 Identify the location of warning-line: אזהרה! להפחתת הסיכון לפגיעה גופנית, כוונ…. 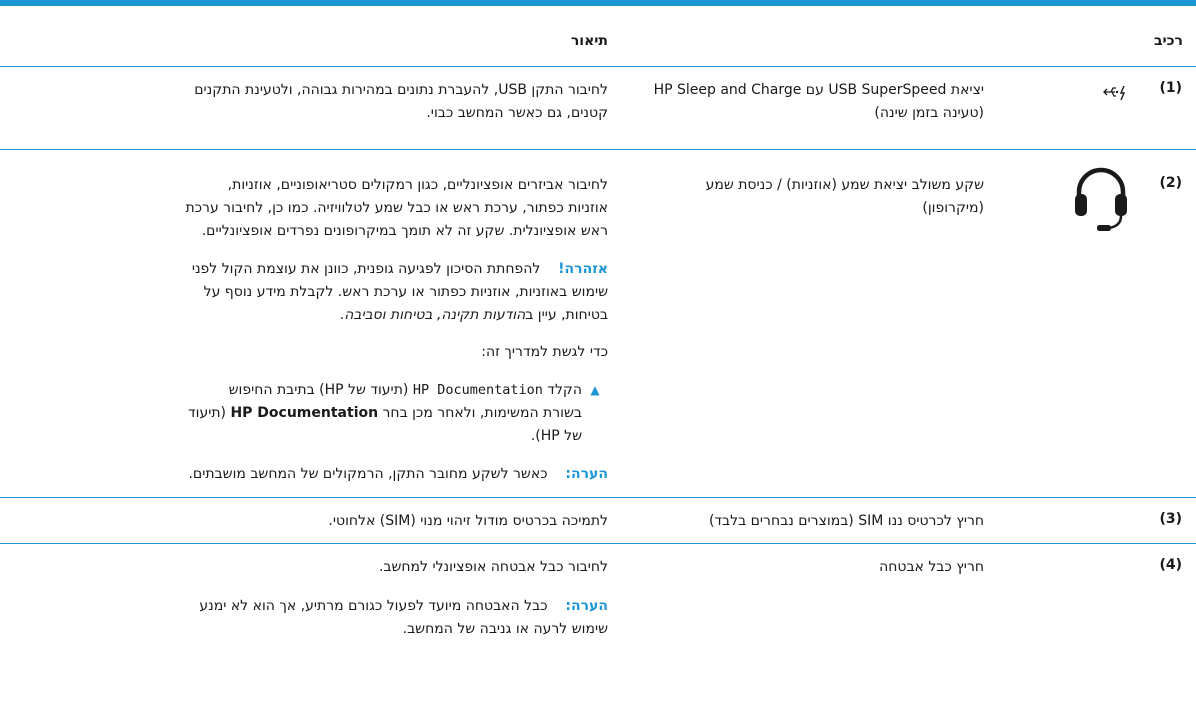
(308, 269).